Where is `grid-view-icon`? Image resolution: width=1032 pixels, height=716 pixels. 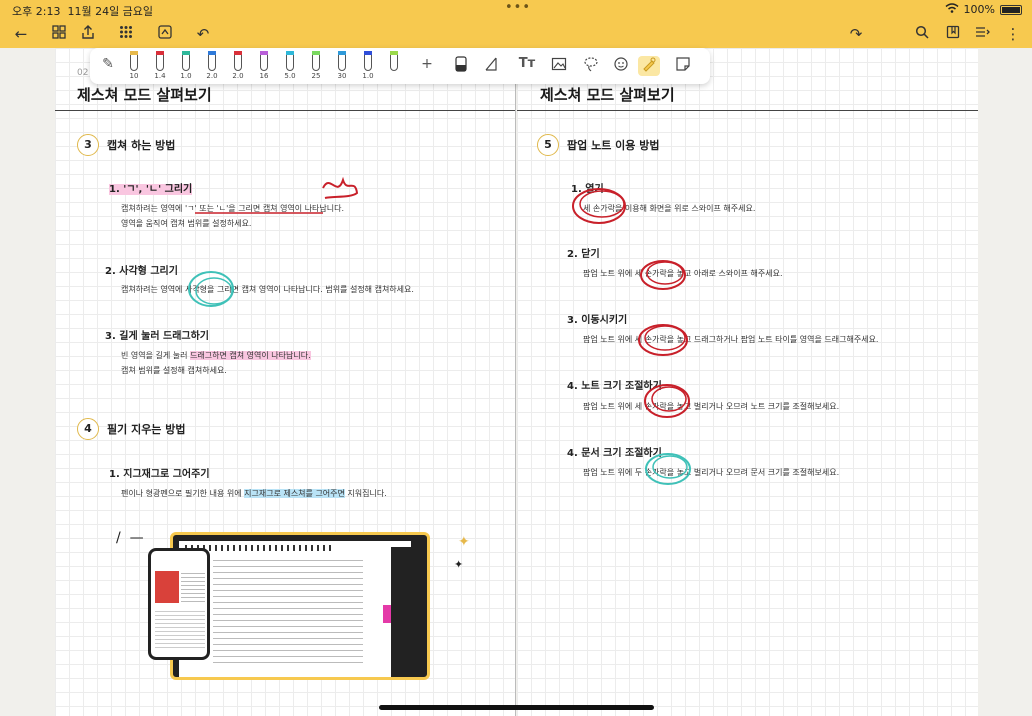 grid-view-icon is located at coordinates (59, 34).